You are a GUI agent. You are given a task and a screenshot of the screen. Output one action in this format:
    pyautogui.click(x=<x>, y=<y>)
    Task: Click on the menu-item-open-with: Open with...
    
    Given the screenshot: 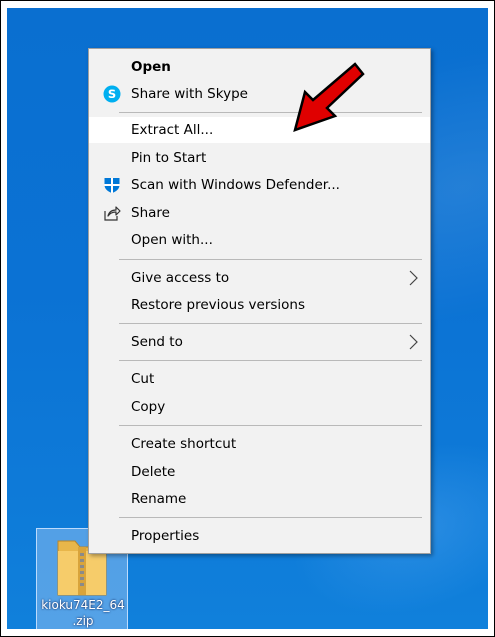 What is the action you would take?
    pyautogui.click(x=259, y=240)
    